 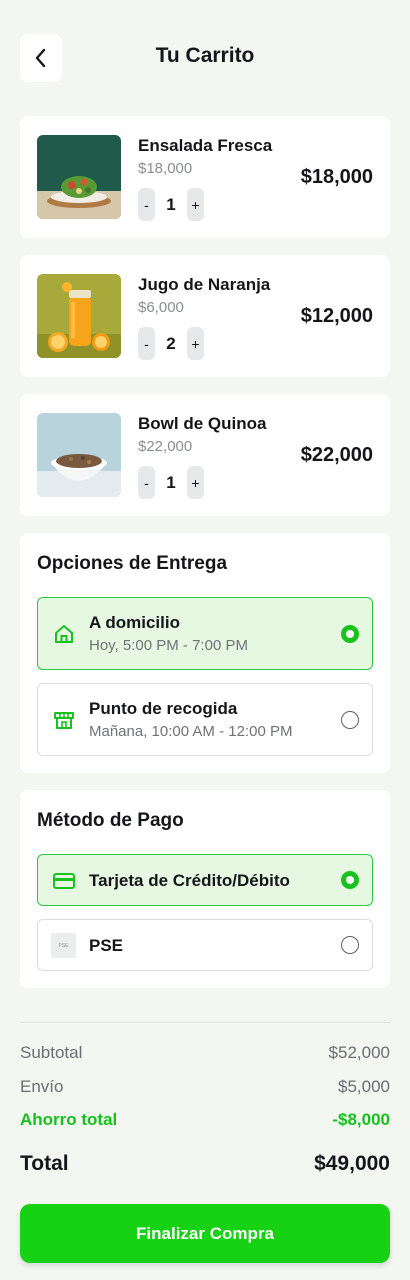 I want to click on subtotal-label: Subtotal, so click(x=51, y=1052).